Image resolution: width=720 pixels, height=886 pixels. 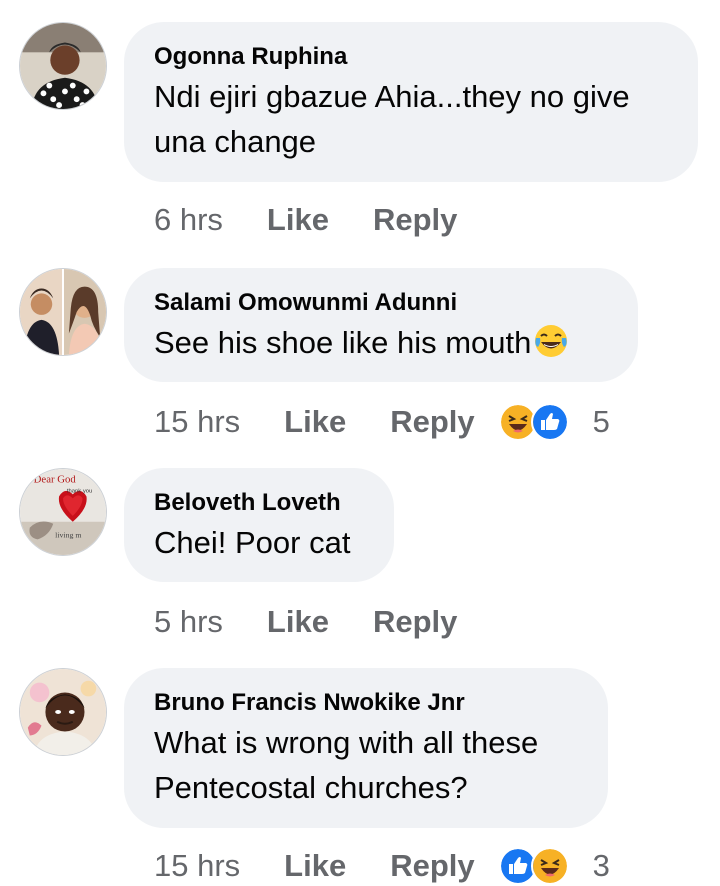 What do you see at coordinates (551, 341) in the screenshot?
I see `laughing-tears-emoji-icon` at bounding box center [551, 341].